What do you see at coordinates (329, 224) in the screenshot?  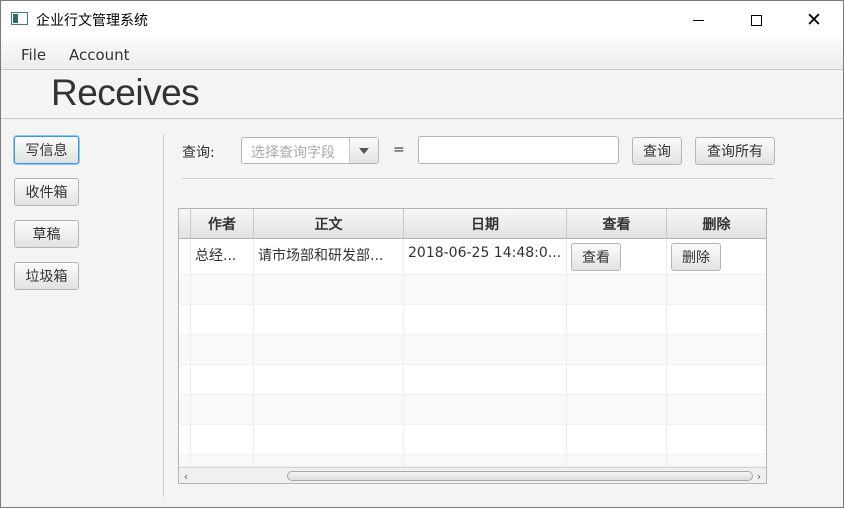 I see `column-header-body: 正文` at bounding box center [329, 224].